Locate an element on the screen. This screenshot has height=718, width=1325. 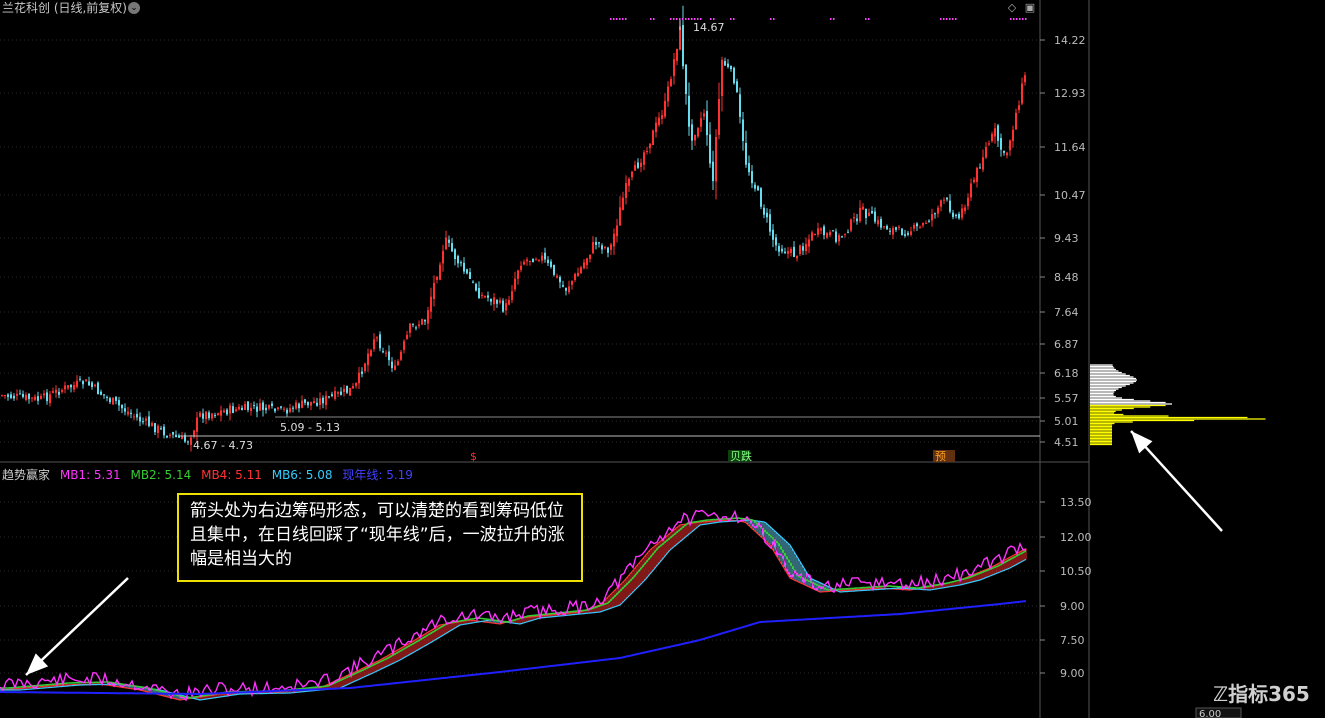
indicator-axis-label: 10.50 is located at coordinates (1076, 571).